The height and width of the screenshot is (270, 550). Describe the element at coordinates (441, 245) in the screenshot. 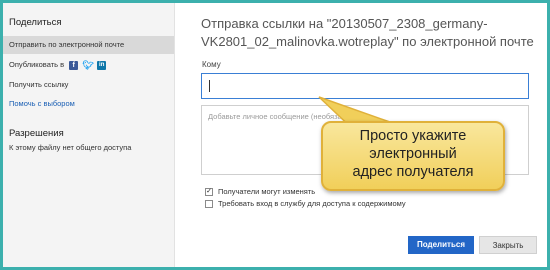

I see `share-button: Поделиться` at that location.